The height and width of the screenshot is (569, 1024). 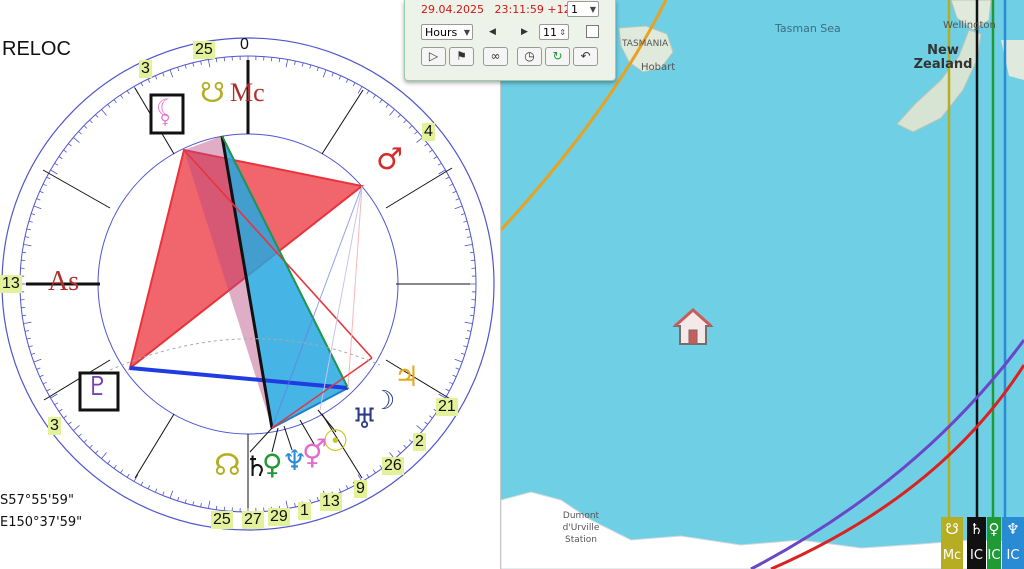 I want to click on spin-icon: ⇕, so click(x=562, y=32).